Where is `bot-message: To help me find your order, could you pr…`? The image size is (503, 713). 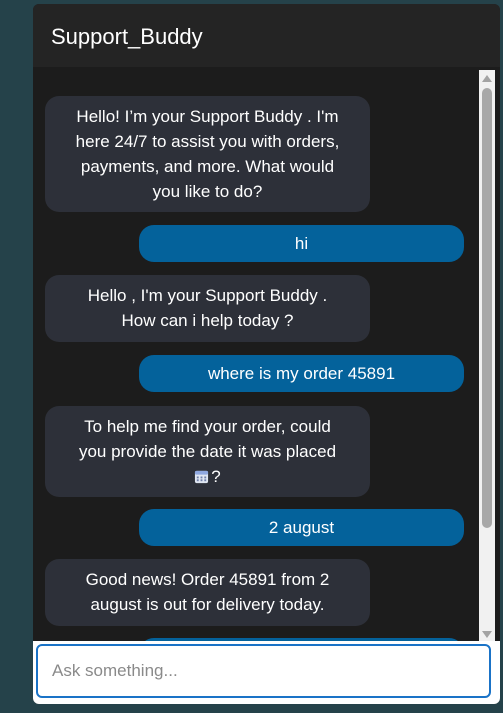 bot-message: To help me find your order, could you pr… is located at coordinates (207, 451).